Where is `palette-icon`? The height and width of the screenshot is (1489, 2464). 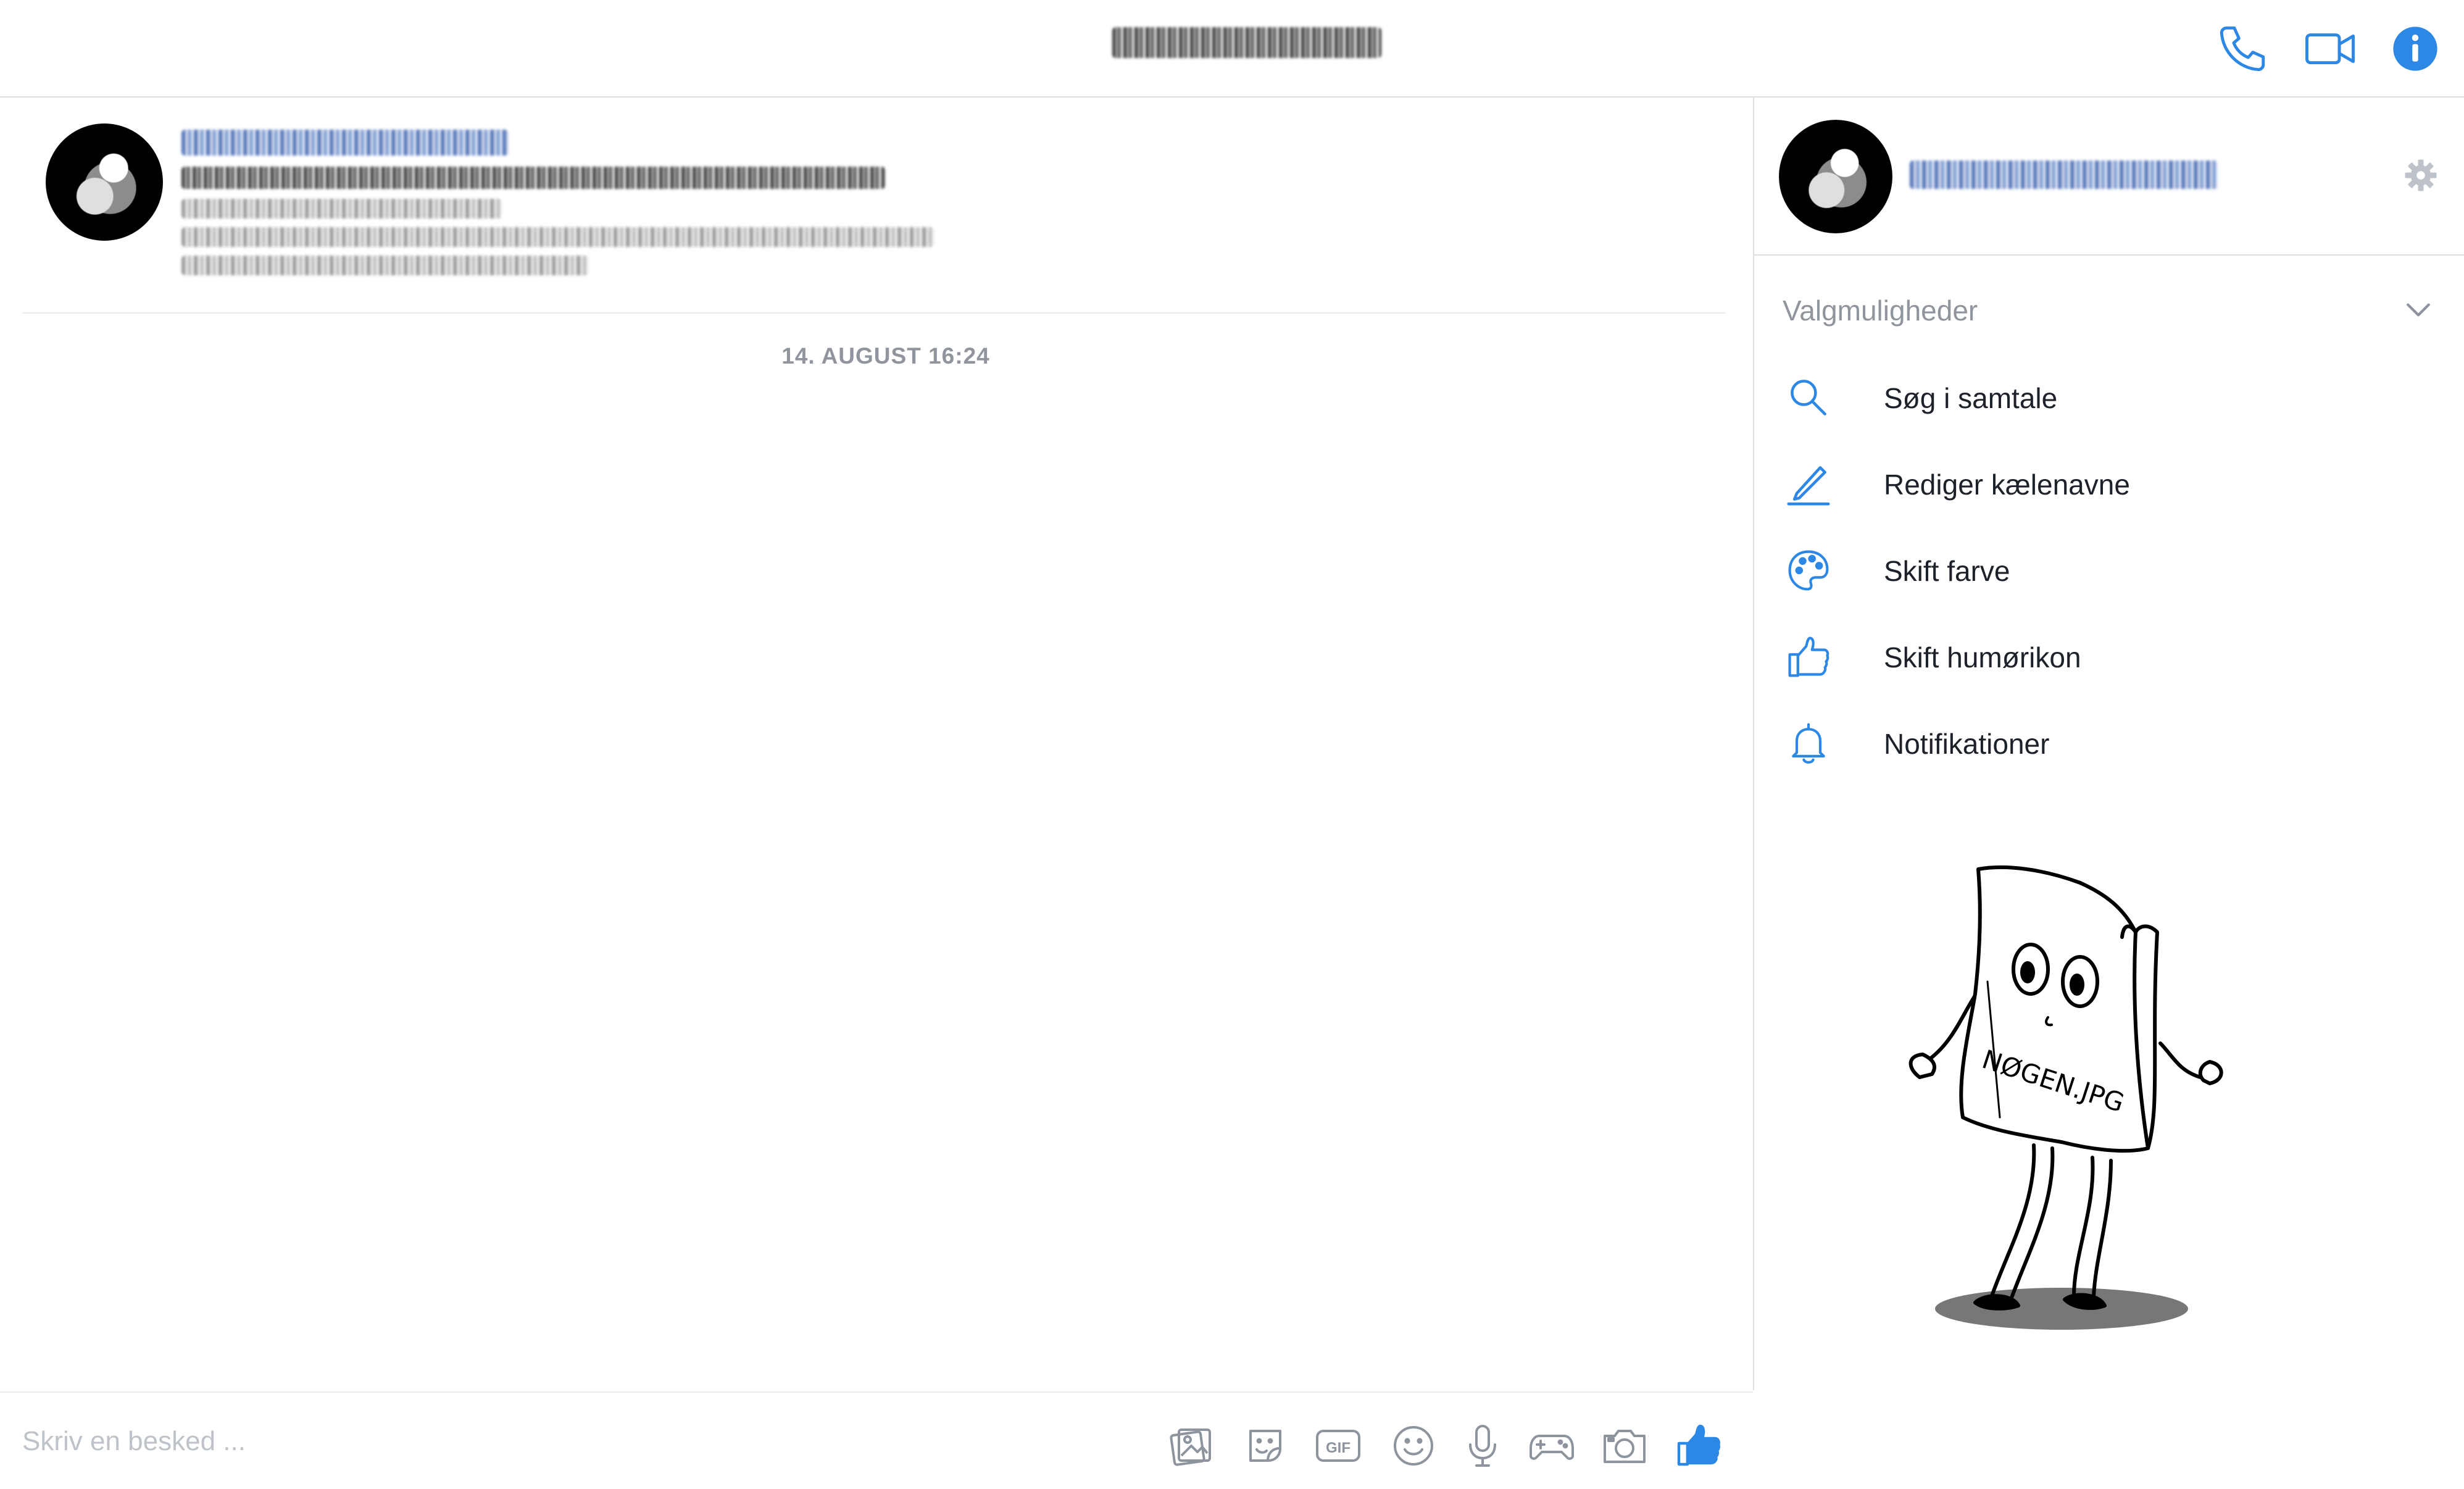
palette-icon is located at coordinates (1808, 571).